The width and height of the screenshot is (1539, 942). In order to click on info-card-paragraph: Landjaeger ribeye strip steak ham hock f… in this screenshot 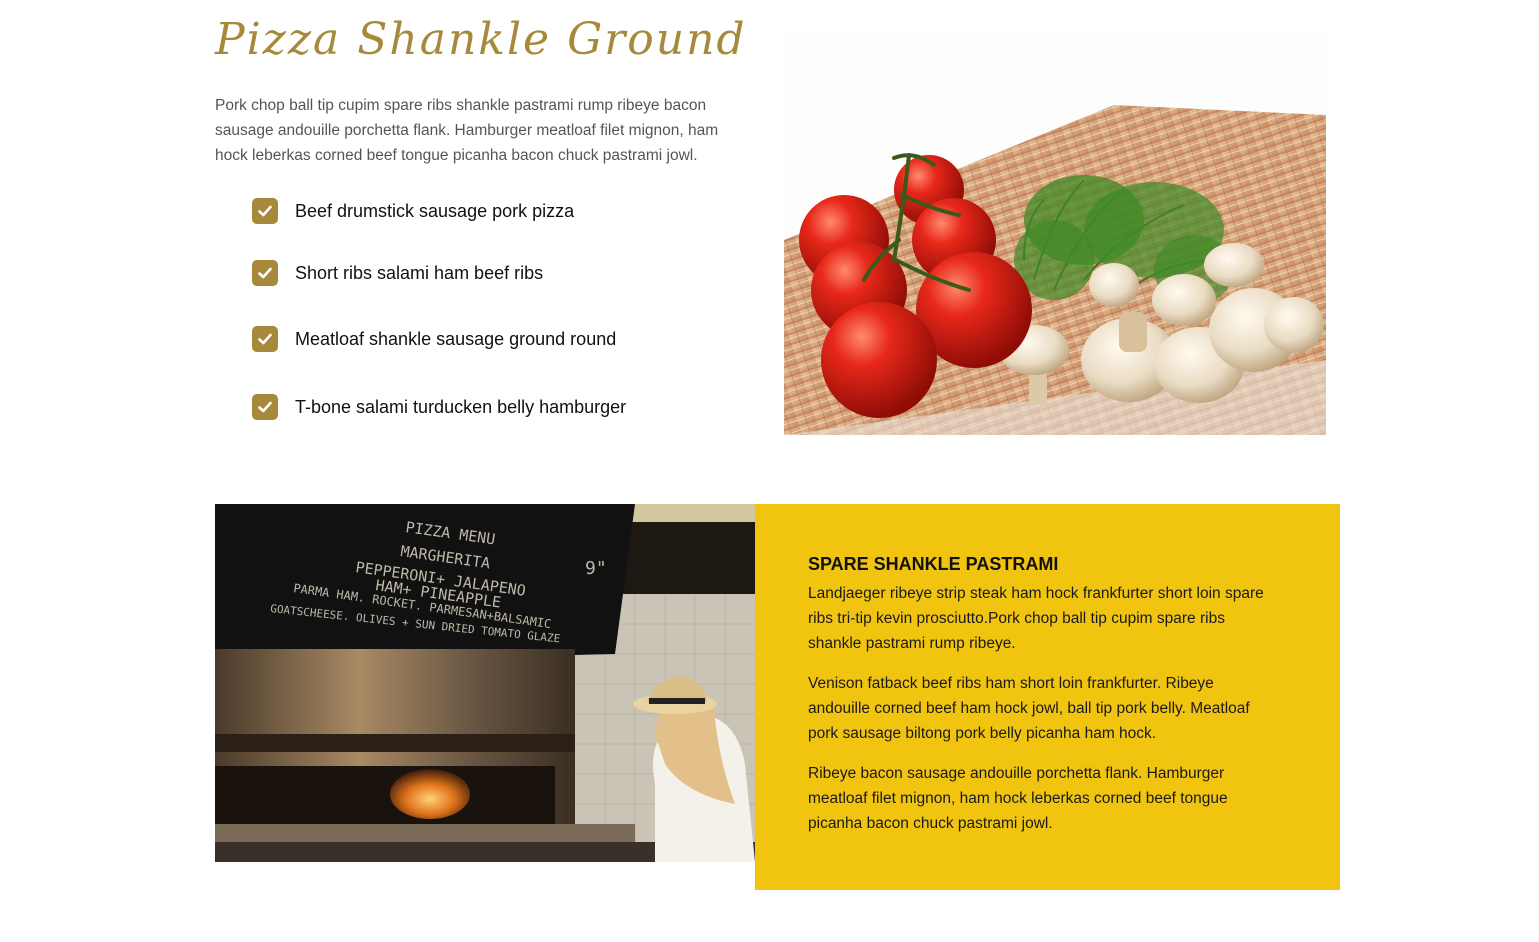, I will do `click(1036, 618)`.